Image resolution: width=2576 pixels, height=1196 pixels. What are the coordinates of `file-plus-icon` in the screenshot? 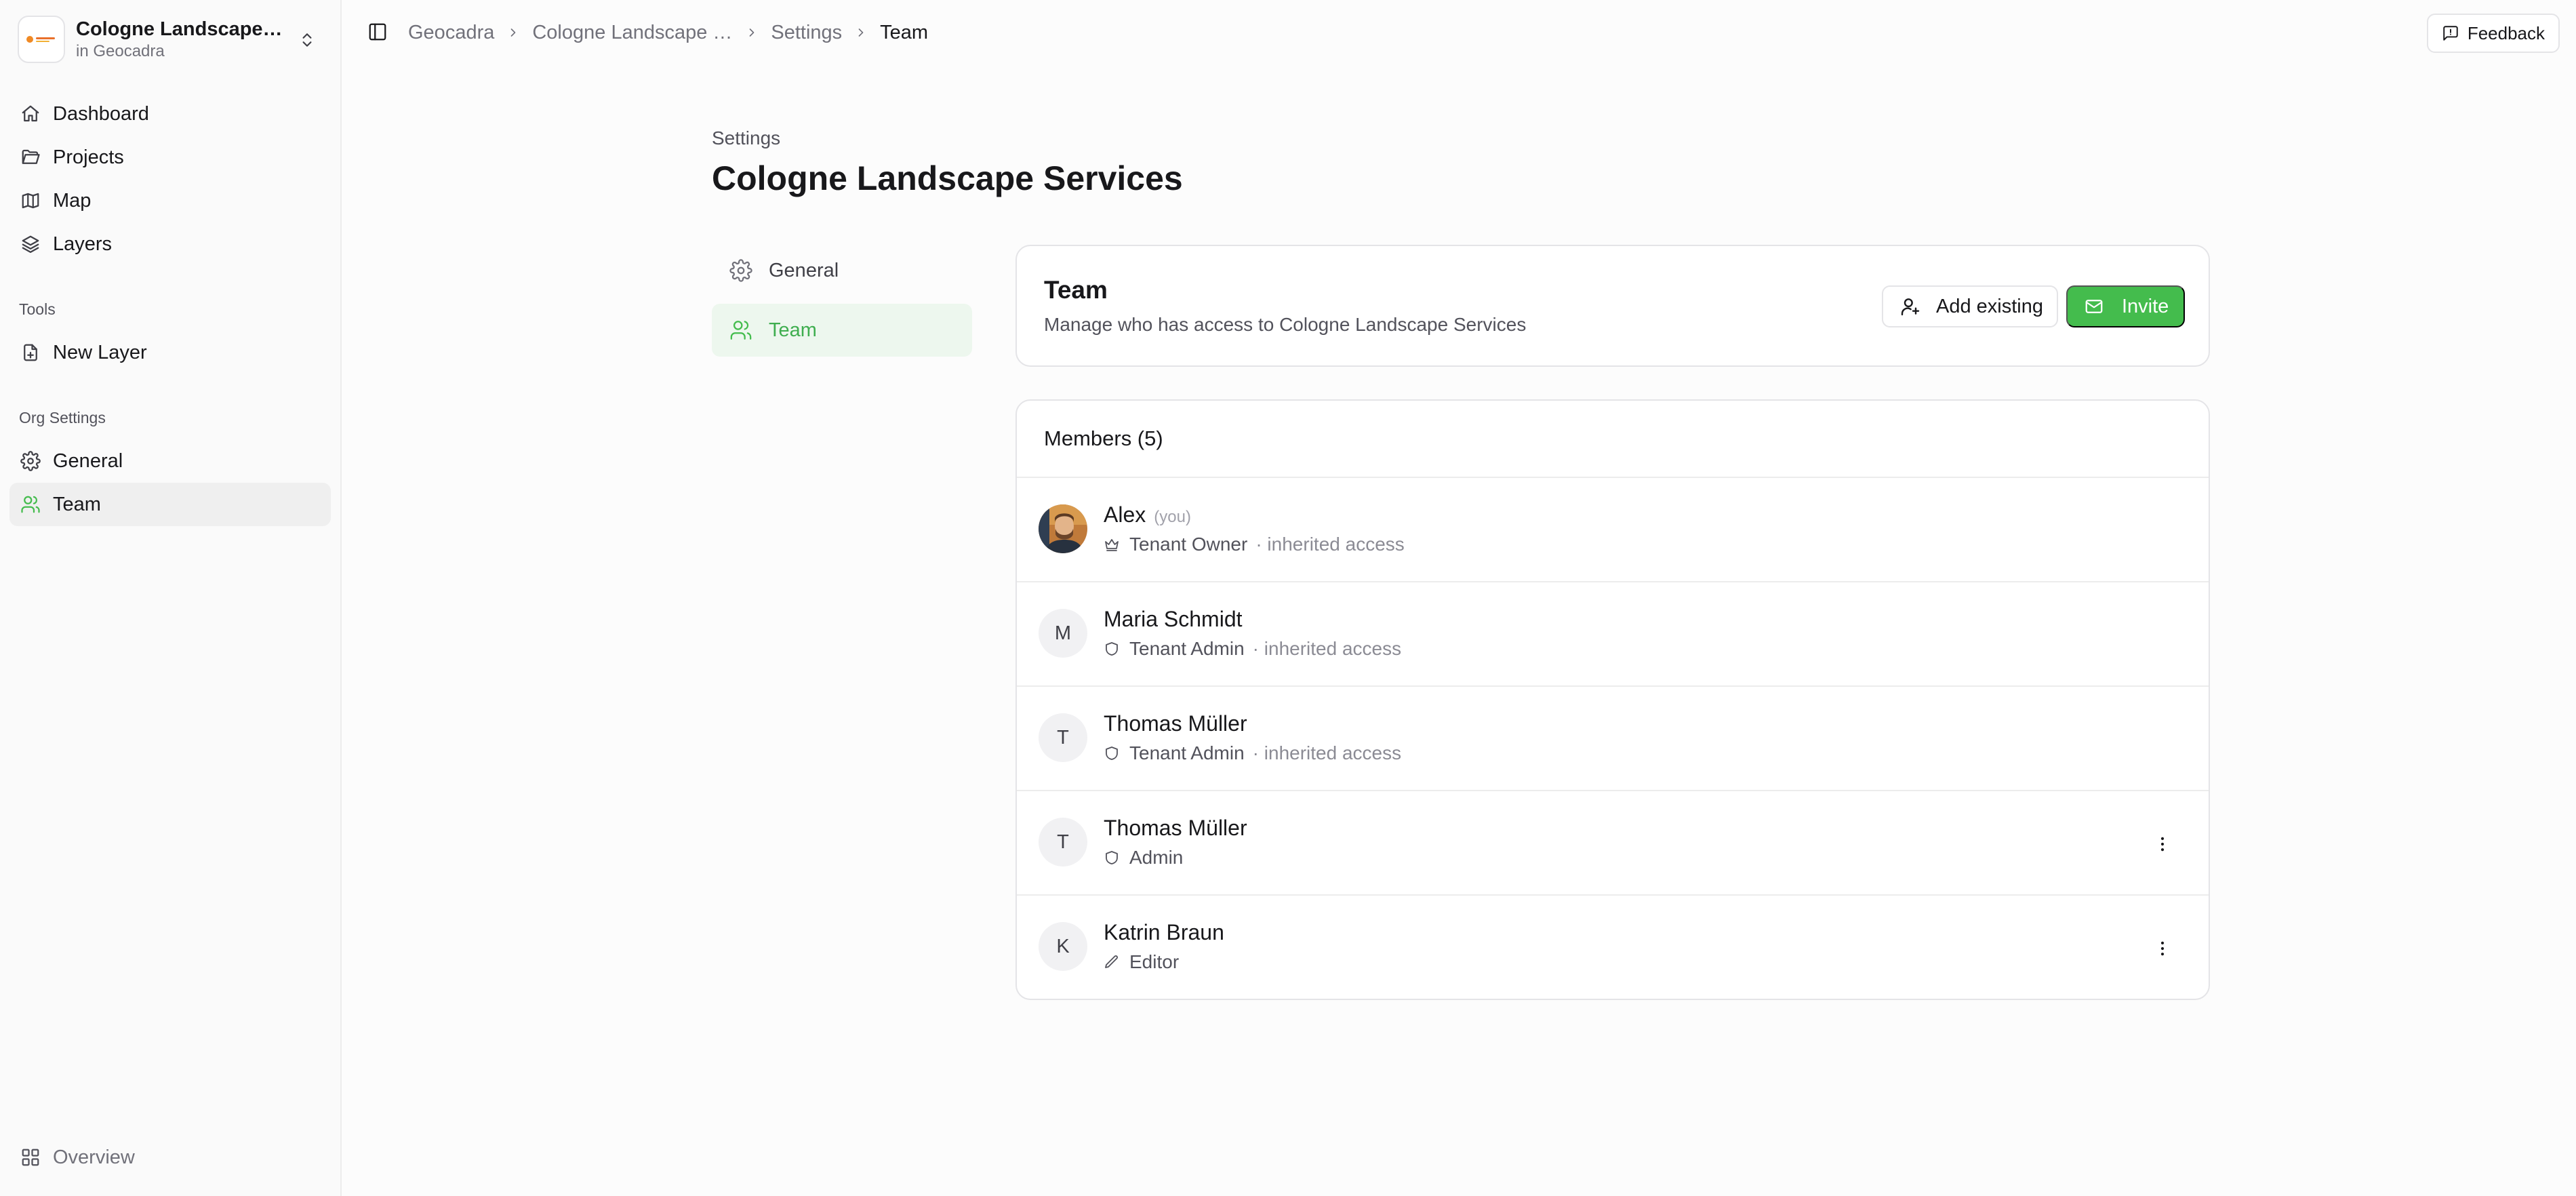 It's located at (30, 352).